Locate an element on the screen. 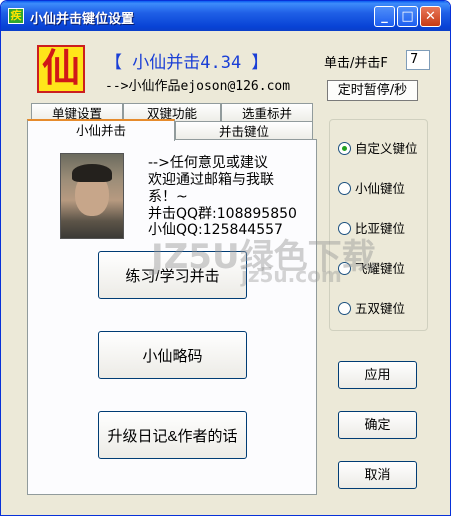 Image resolution: width=451 pixels, height=516 pixels. minimize-button: _ is located at coordinates (384, 16).